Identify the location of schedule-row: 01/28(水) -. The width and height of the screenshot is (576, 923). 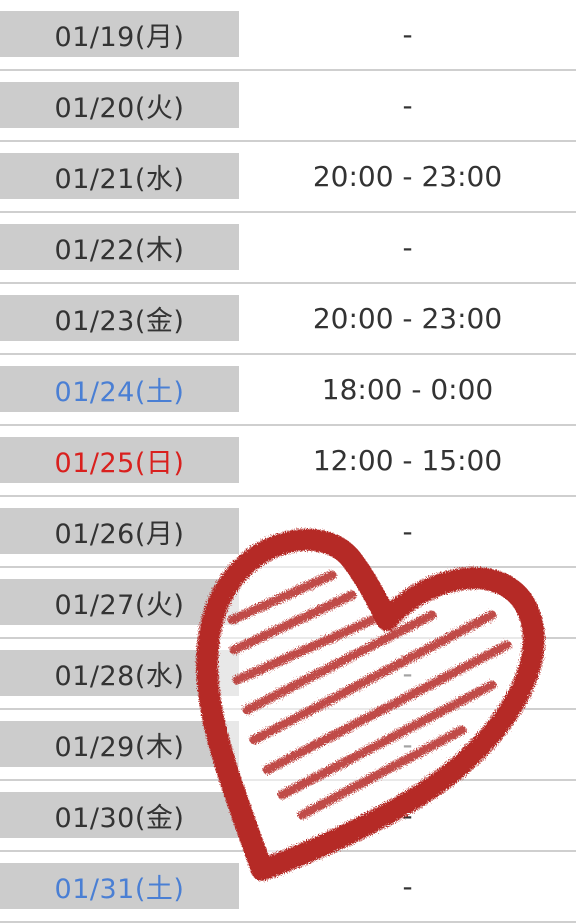
(288, 674).